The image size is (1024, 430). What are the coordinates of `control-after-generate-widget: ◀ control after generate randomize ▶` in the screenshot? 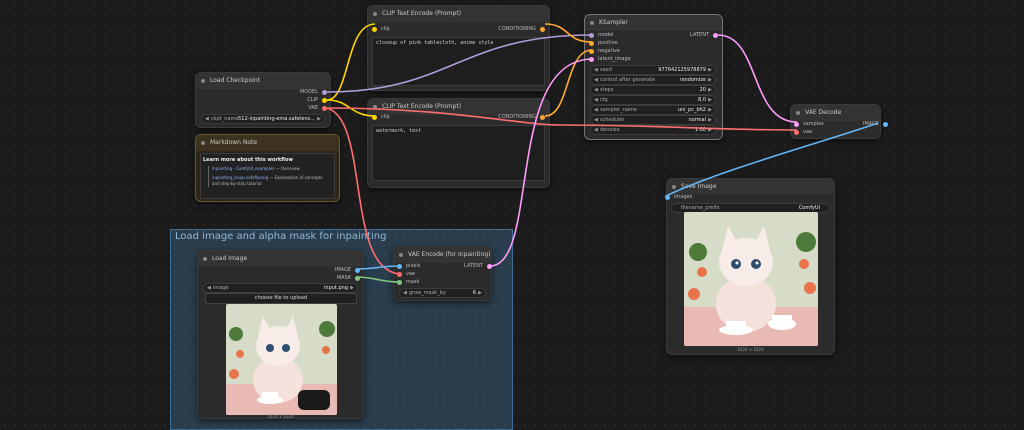 It's located at (653, 80).